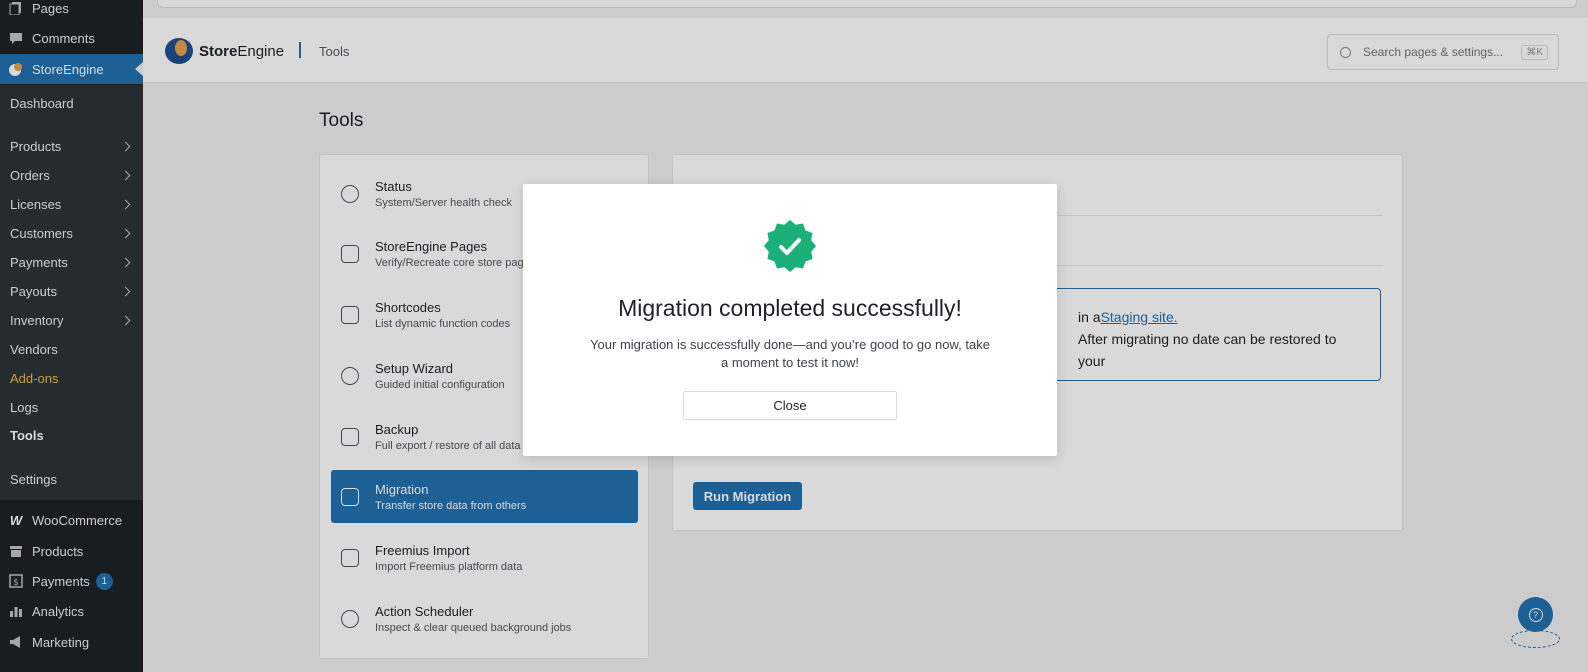 The height and width of the screenshot is (672, 1588). I want to click on success-badge-icon, so click(790, 246).